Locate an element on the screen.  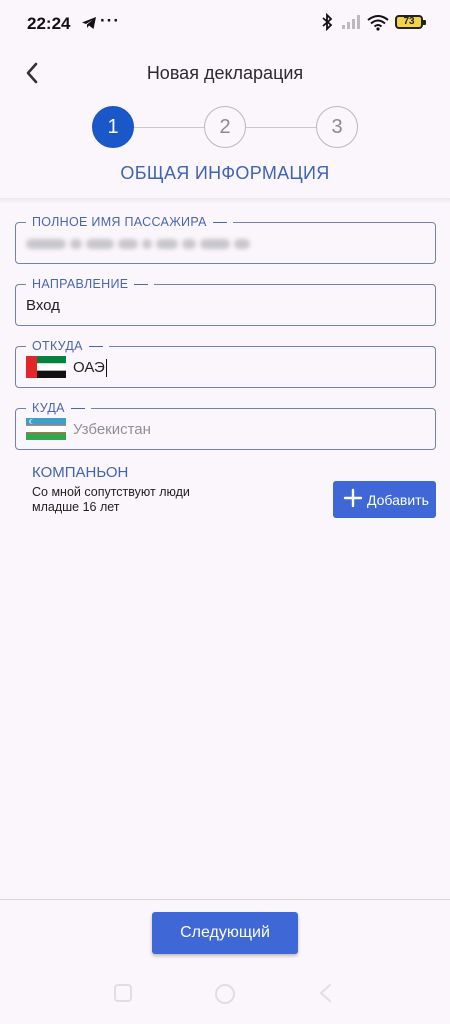
uzbekistan-flag-icon is located at coordinates (46, 429).